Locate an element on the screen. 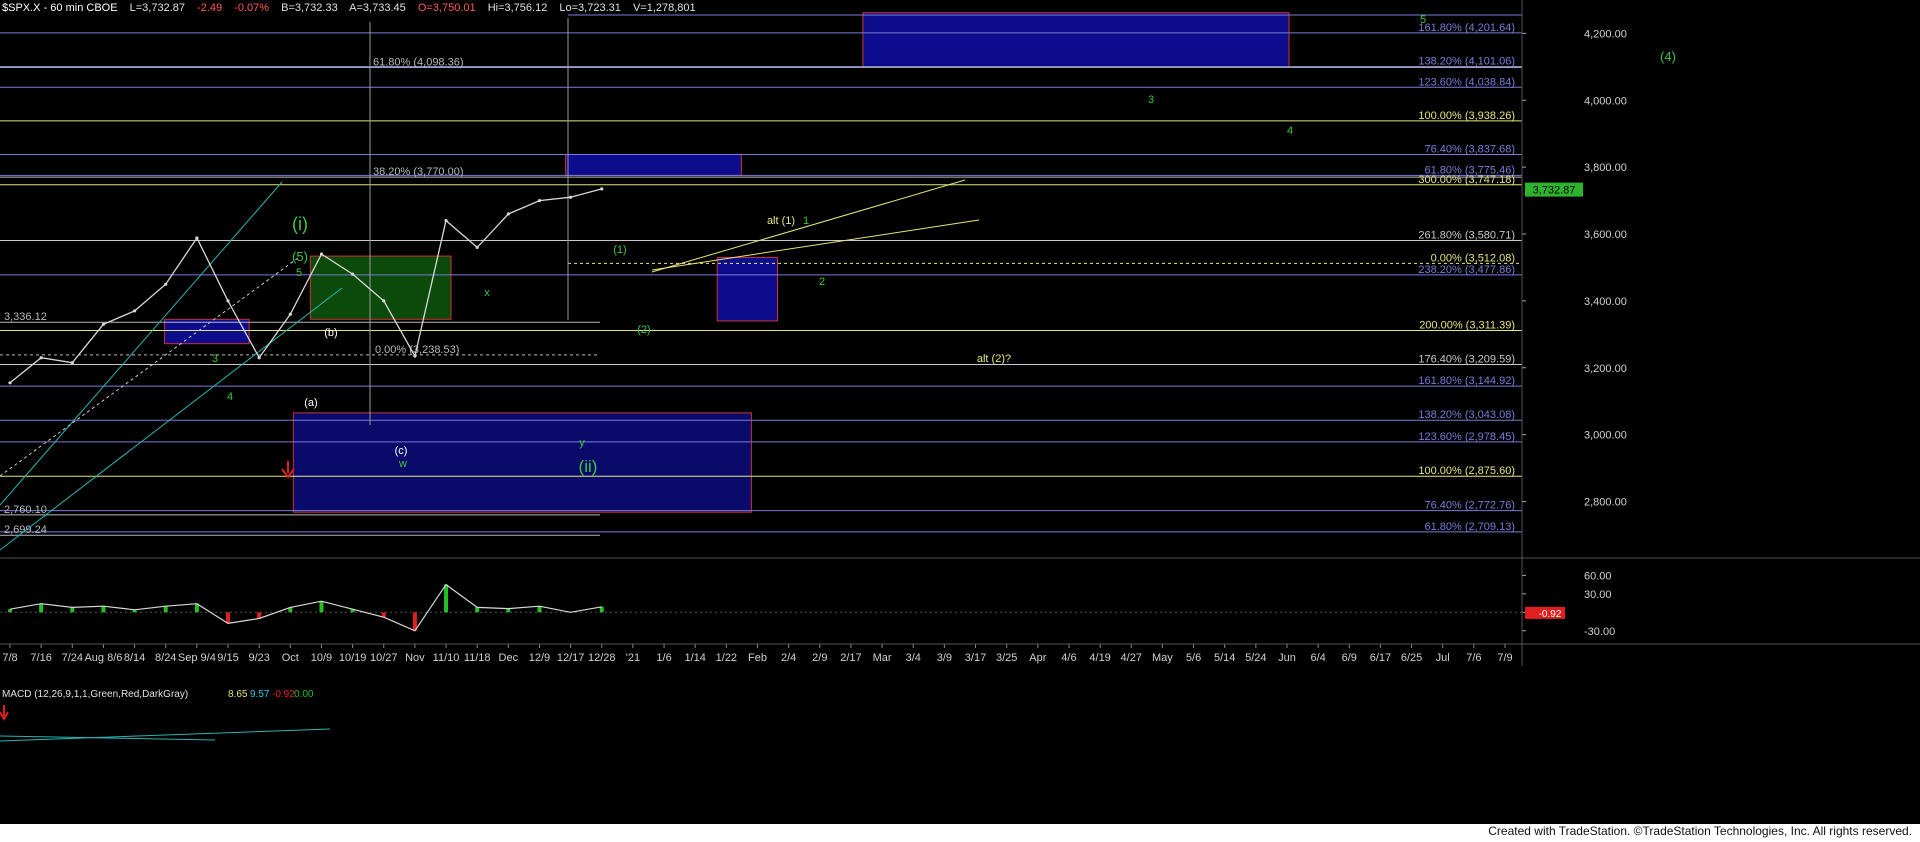  time-label-4: 8/14 is located at coordinates (134, 658).